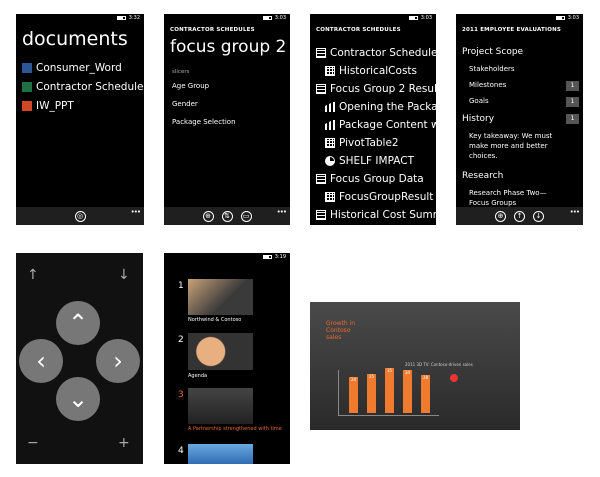 Image resolution: width=600 pixels, height=477 pixels. What do you see at coordinates (370, 179) in the screenshot?
I see `outline-item: Focus Group Data` at bounding box center [370, 179].